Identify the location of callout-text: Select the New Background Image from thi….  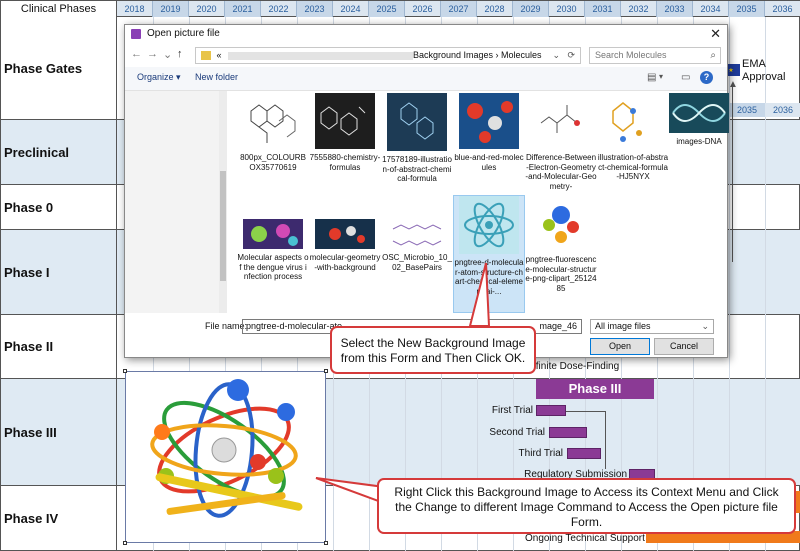
(433, 350).